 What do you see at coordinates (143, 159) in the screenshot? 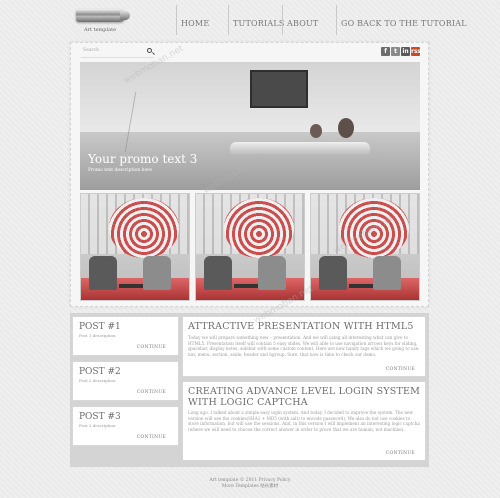
I see `promo-title: Your promo text 3` at bounding box center [143, 159].